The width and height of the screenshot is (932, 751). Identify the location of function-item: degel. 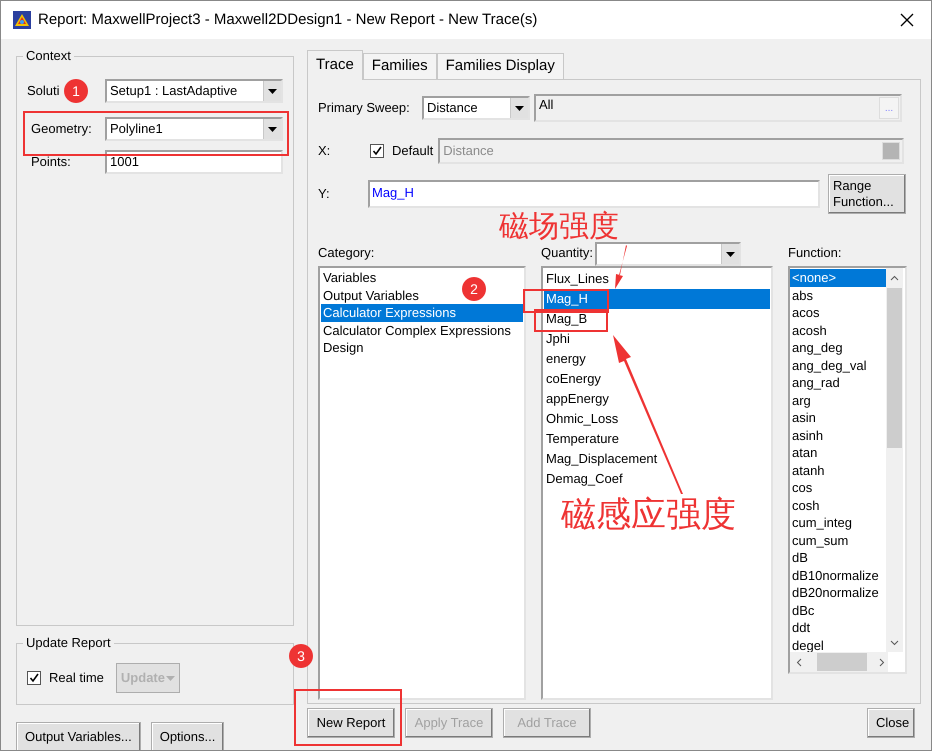
(838, 645).